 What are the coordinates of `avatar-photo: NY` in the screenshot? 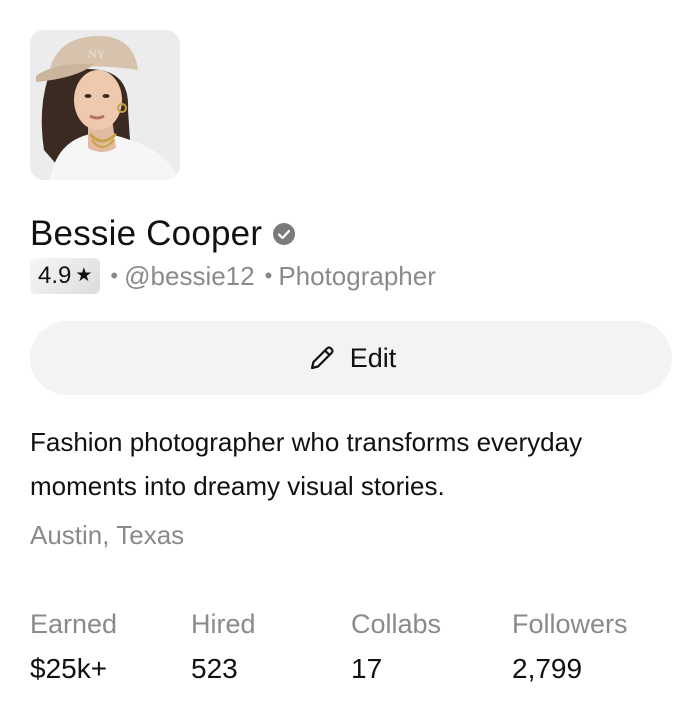 It's located at (105, 105).